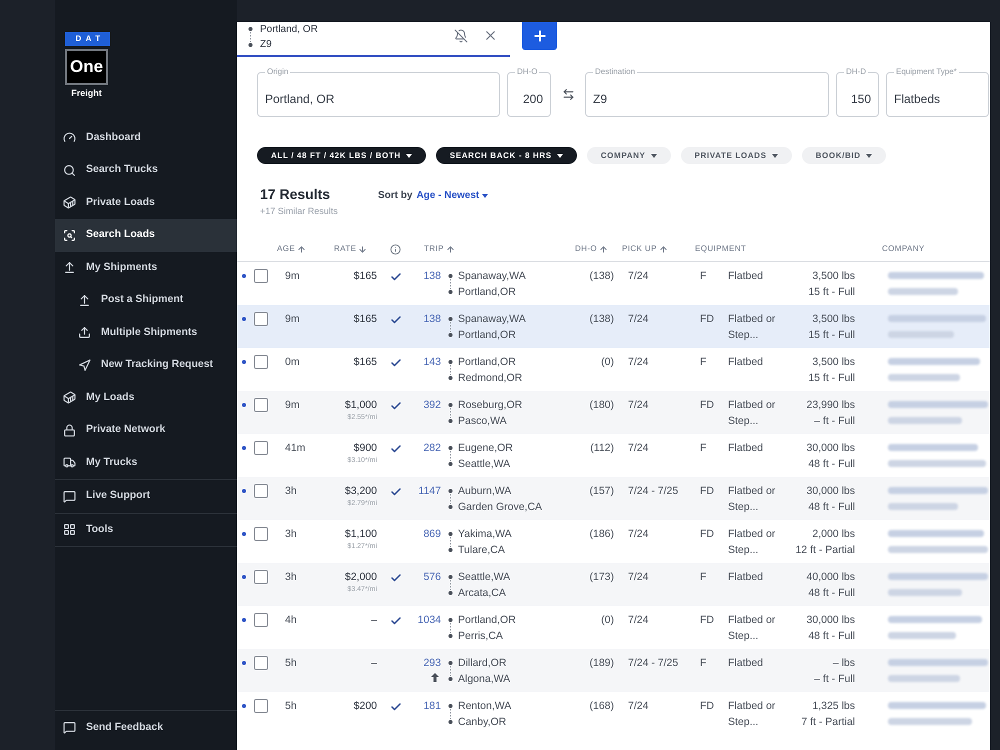  Describe the element at coordinates (720, 249) in the screenshot. I see `column-header: EQUIPMENT` at that location.